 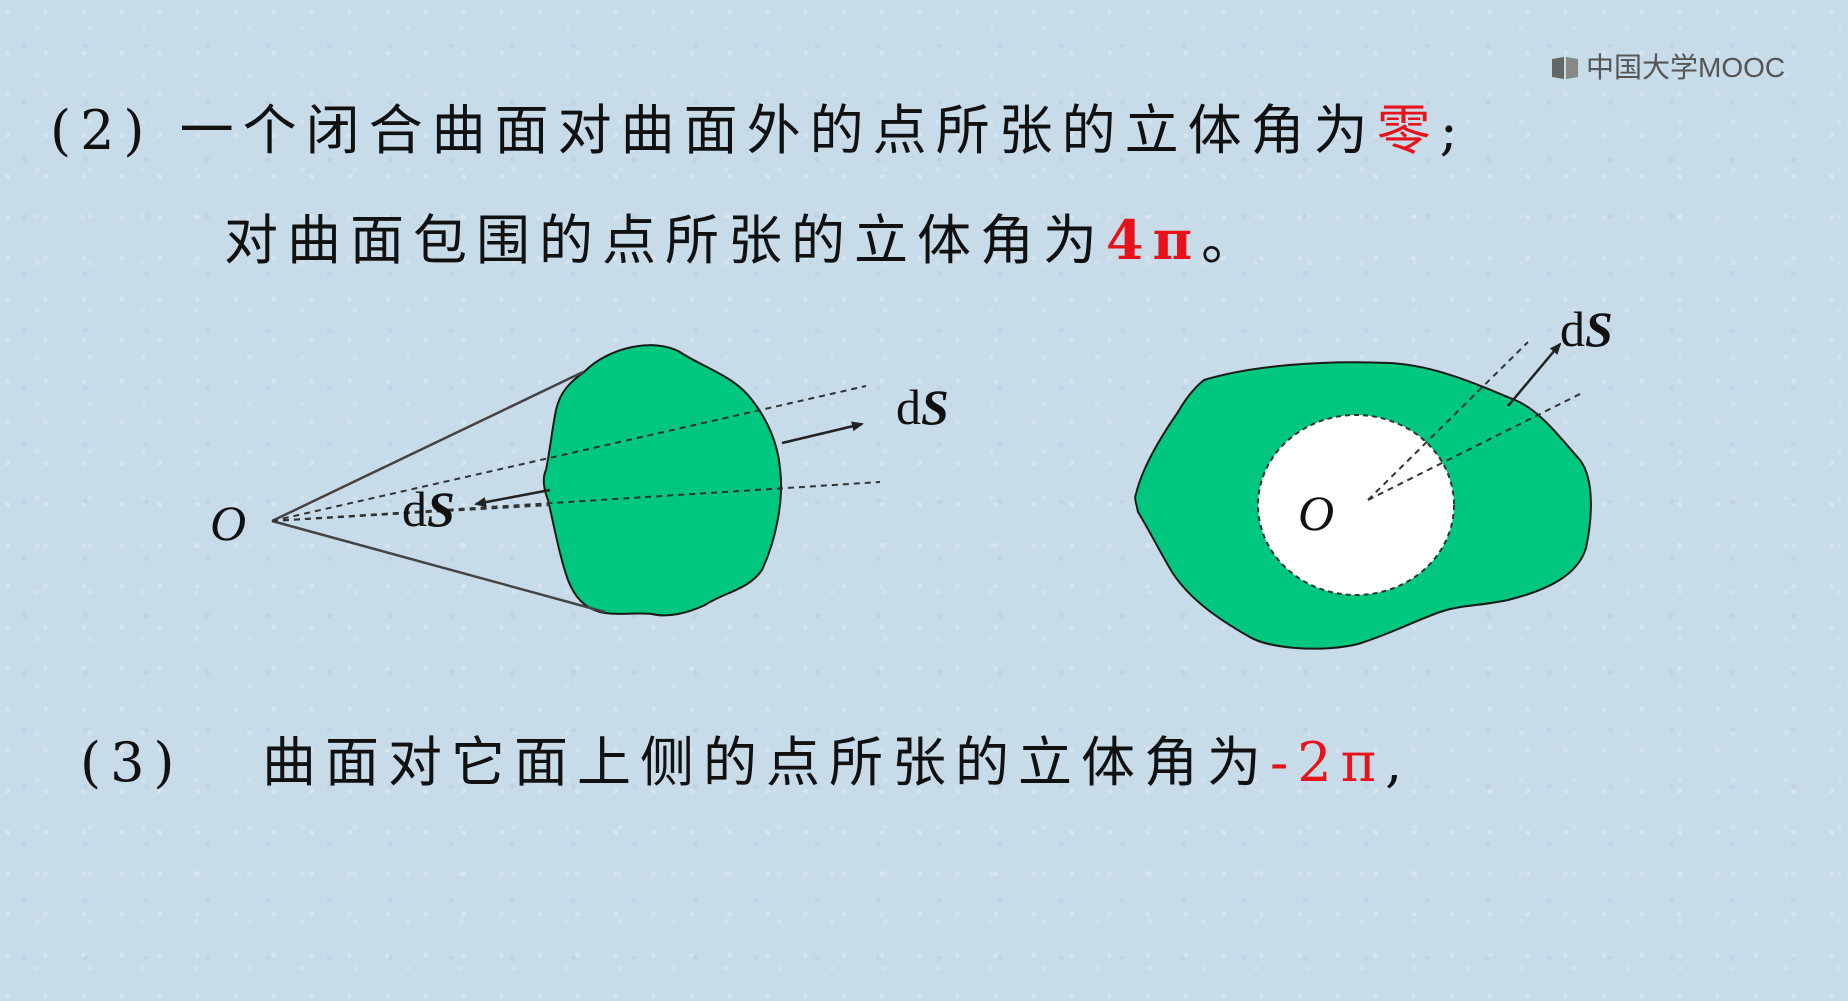 I want to click on right-figure, so click(x=1363, y=495).